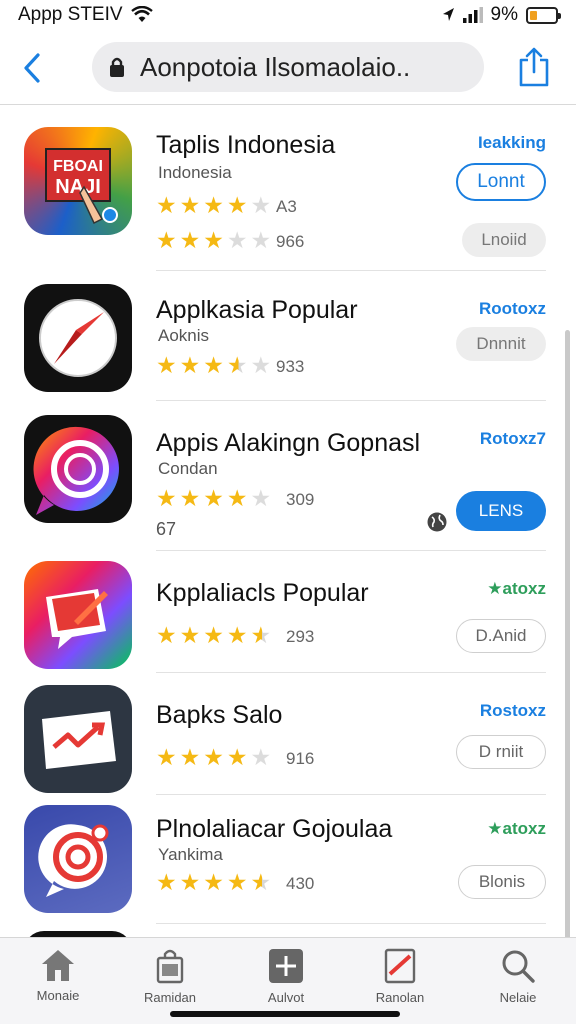 The width and height of the screenshot is (576, 1024). What do you see at coordinates (78, 166) in the screenshot?
I see `svg-text: FBOAI` at bounding box center [78, 166].